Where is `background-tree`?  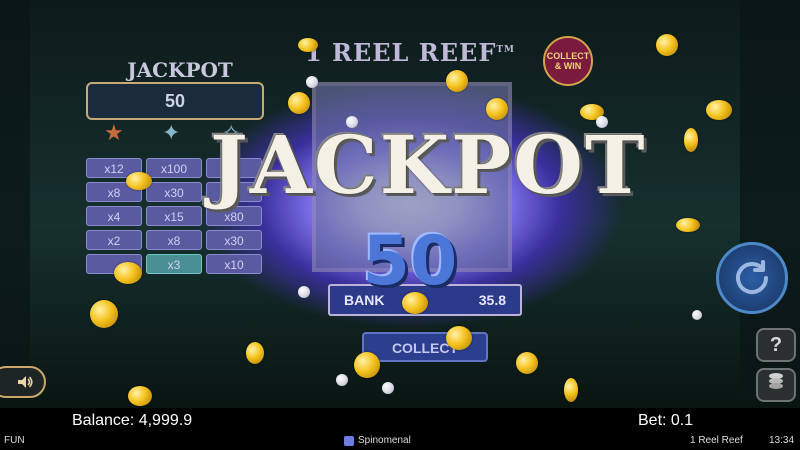
background-tree is located at coordinates (15, 190).